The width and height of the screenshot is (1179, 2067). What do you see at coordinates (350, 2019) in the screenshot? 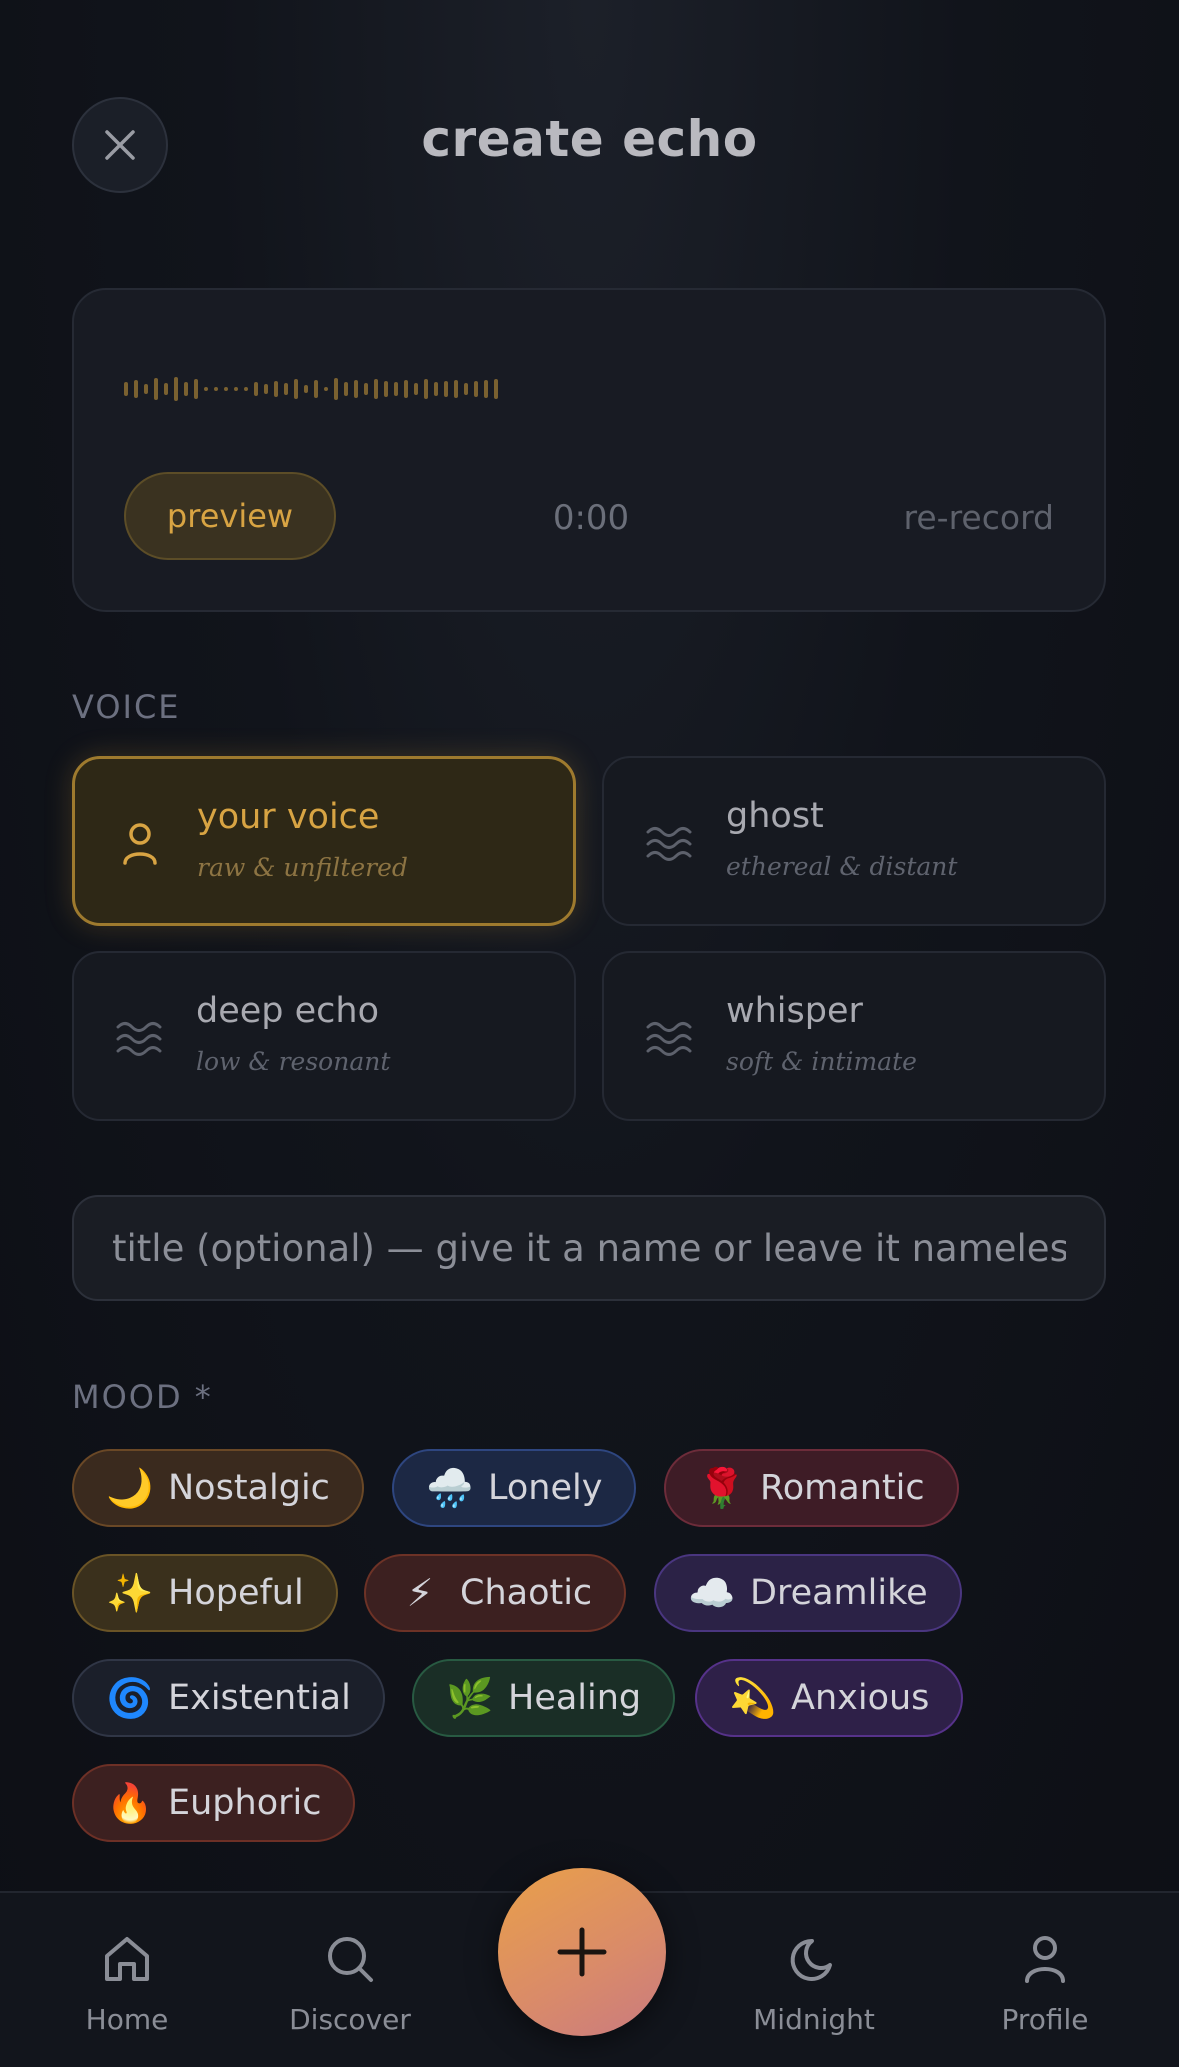
I see `nav-label: Discover` at bounding box center [350, 2019].